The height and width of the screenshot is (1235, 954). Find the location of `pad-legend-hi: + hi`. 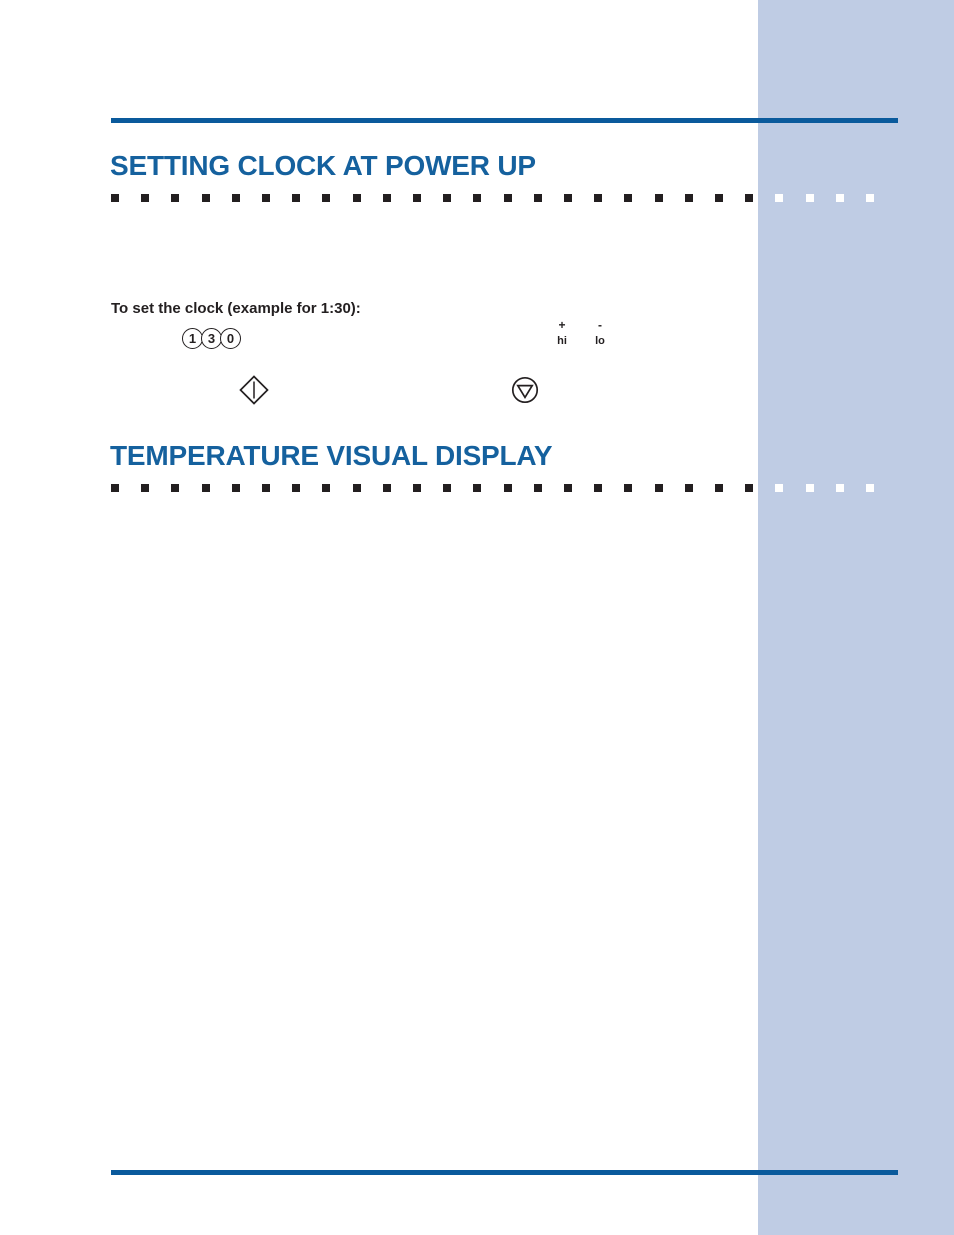

pad-legend-hi: + hi is located at coordinates (562, 333).